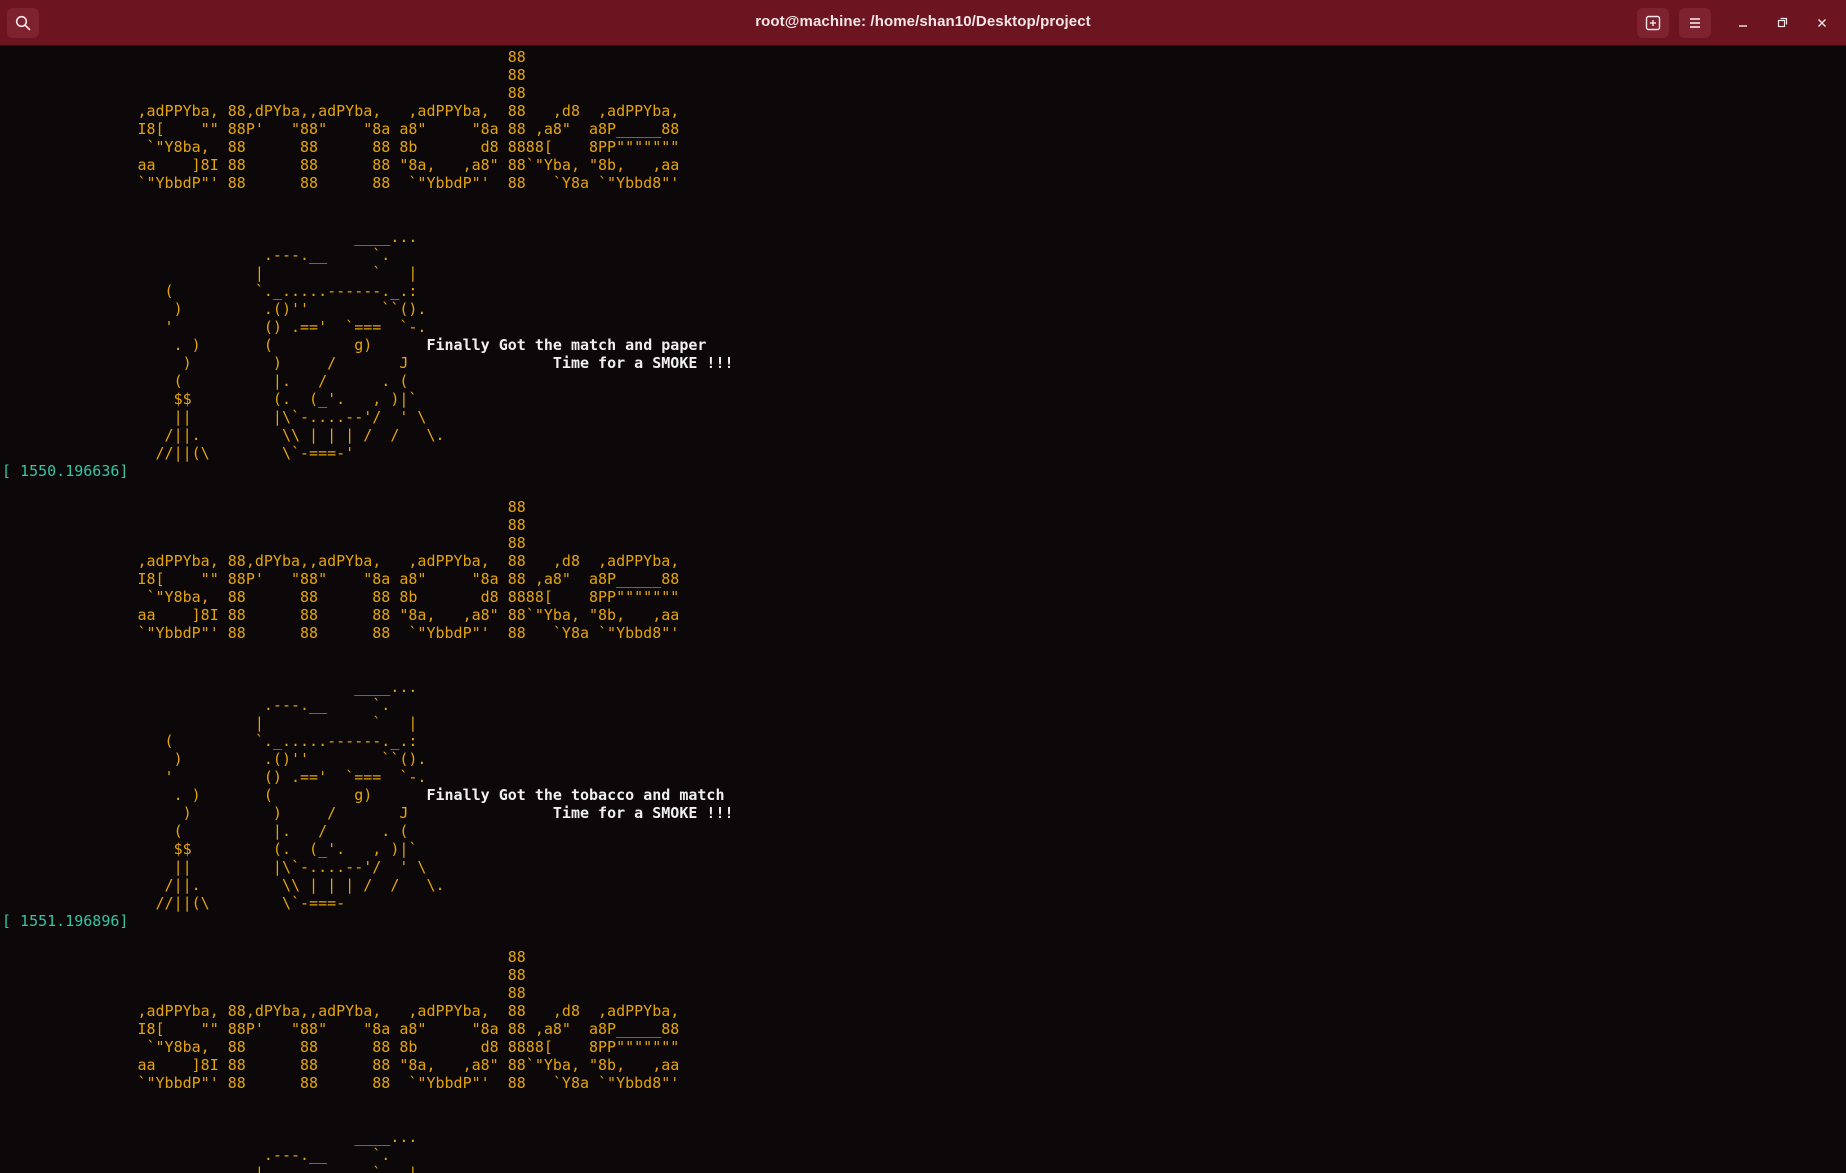 The image size is (1846, 1173). I want to click on new-tab-button, so click(1653, 23).